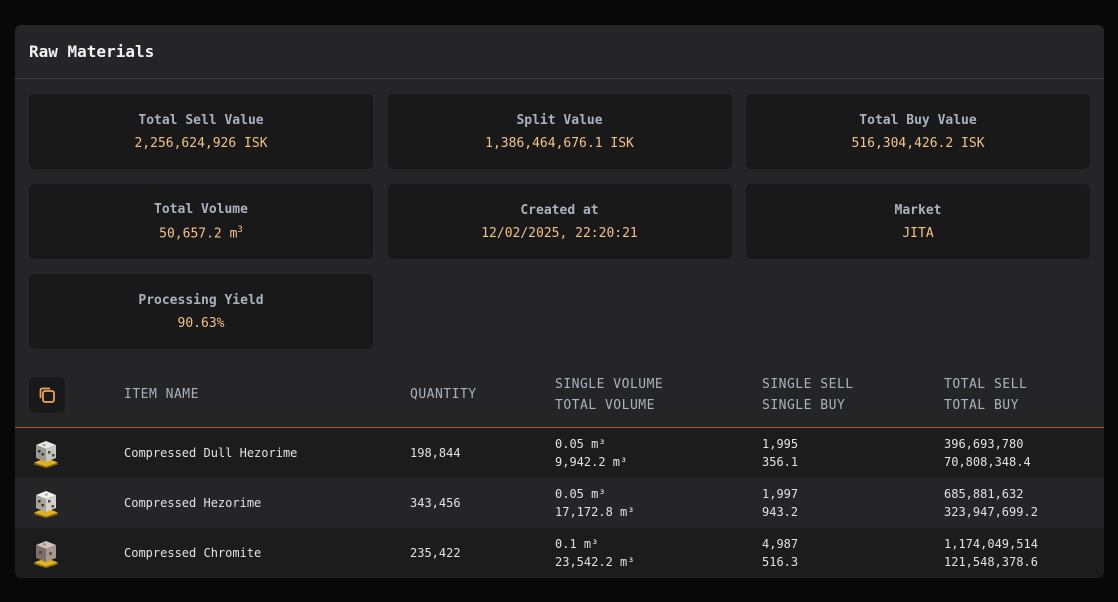 The height and width of the screenshot is (602, 1118). I want to click on item-total-buy: 70,808,348.4, so click(987, 462).